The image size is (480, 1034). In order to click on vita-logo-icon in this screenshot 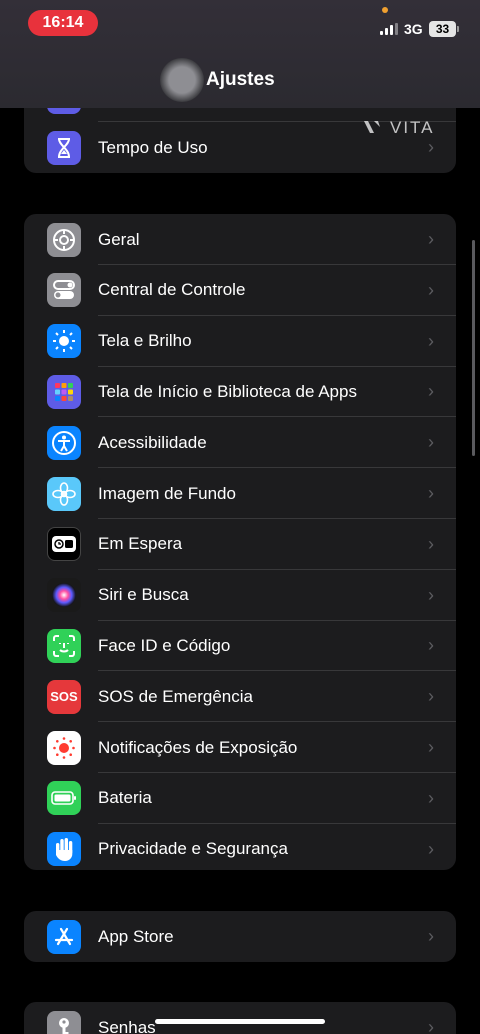, I will do `click(372, 127)`.